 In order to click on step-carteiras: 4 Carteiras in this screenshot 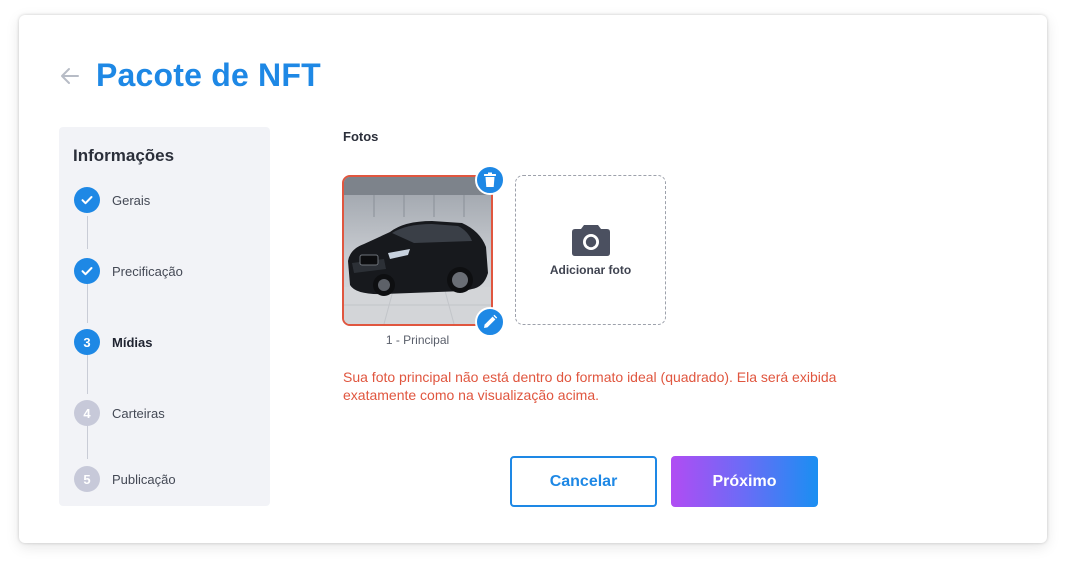, I will do `click(119, 413)`.